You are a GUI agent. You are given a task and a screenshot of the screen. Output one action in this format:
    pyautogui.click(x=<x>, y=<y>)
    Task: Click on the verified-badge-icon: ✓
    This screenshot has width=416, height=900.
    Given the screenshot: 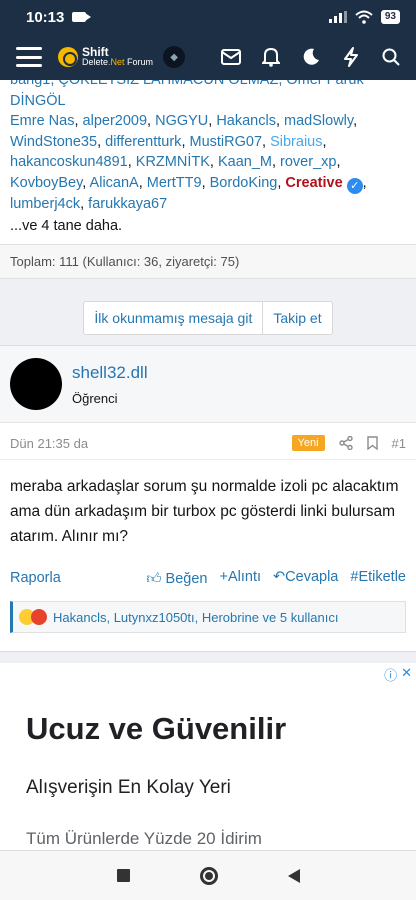 What is the action you would take?
    pyautogui.click(x=354, y=185)
    